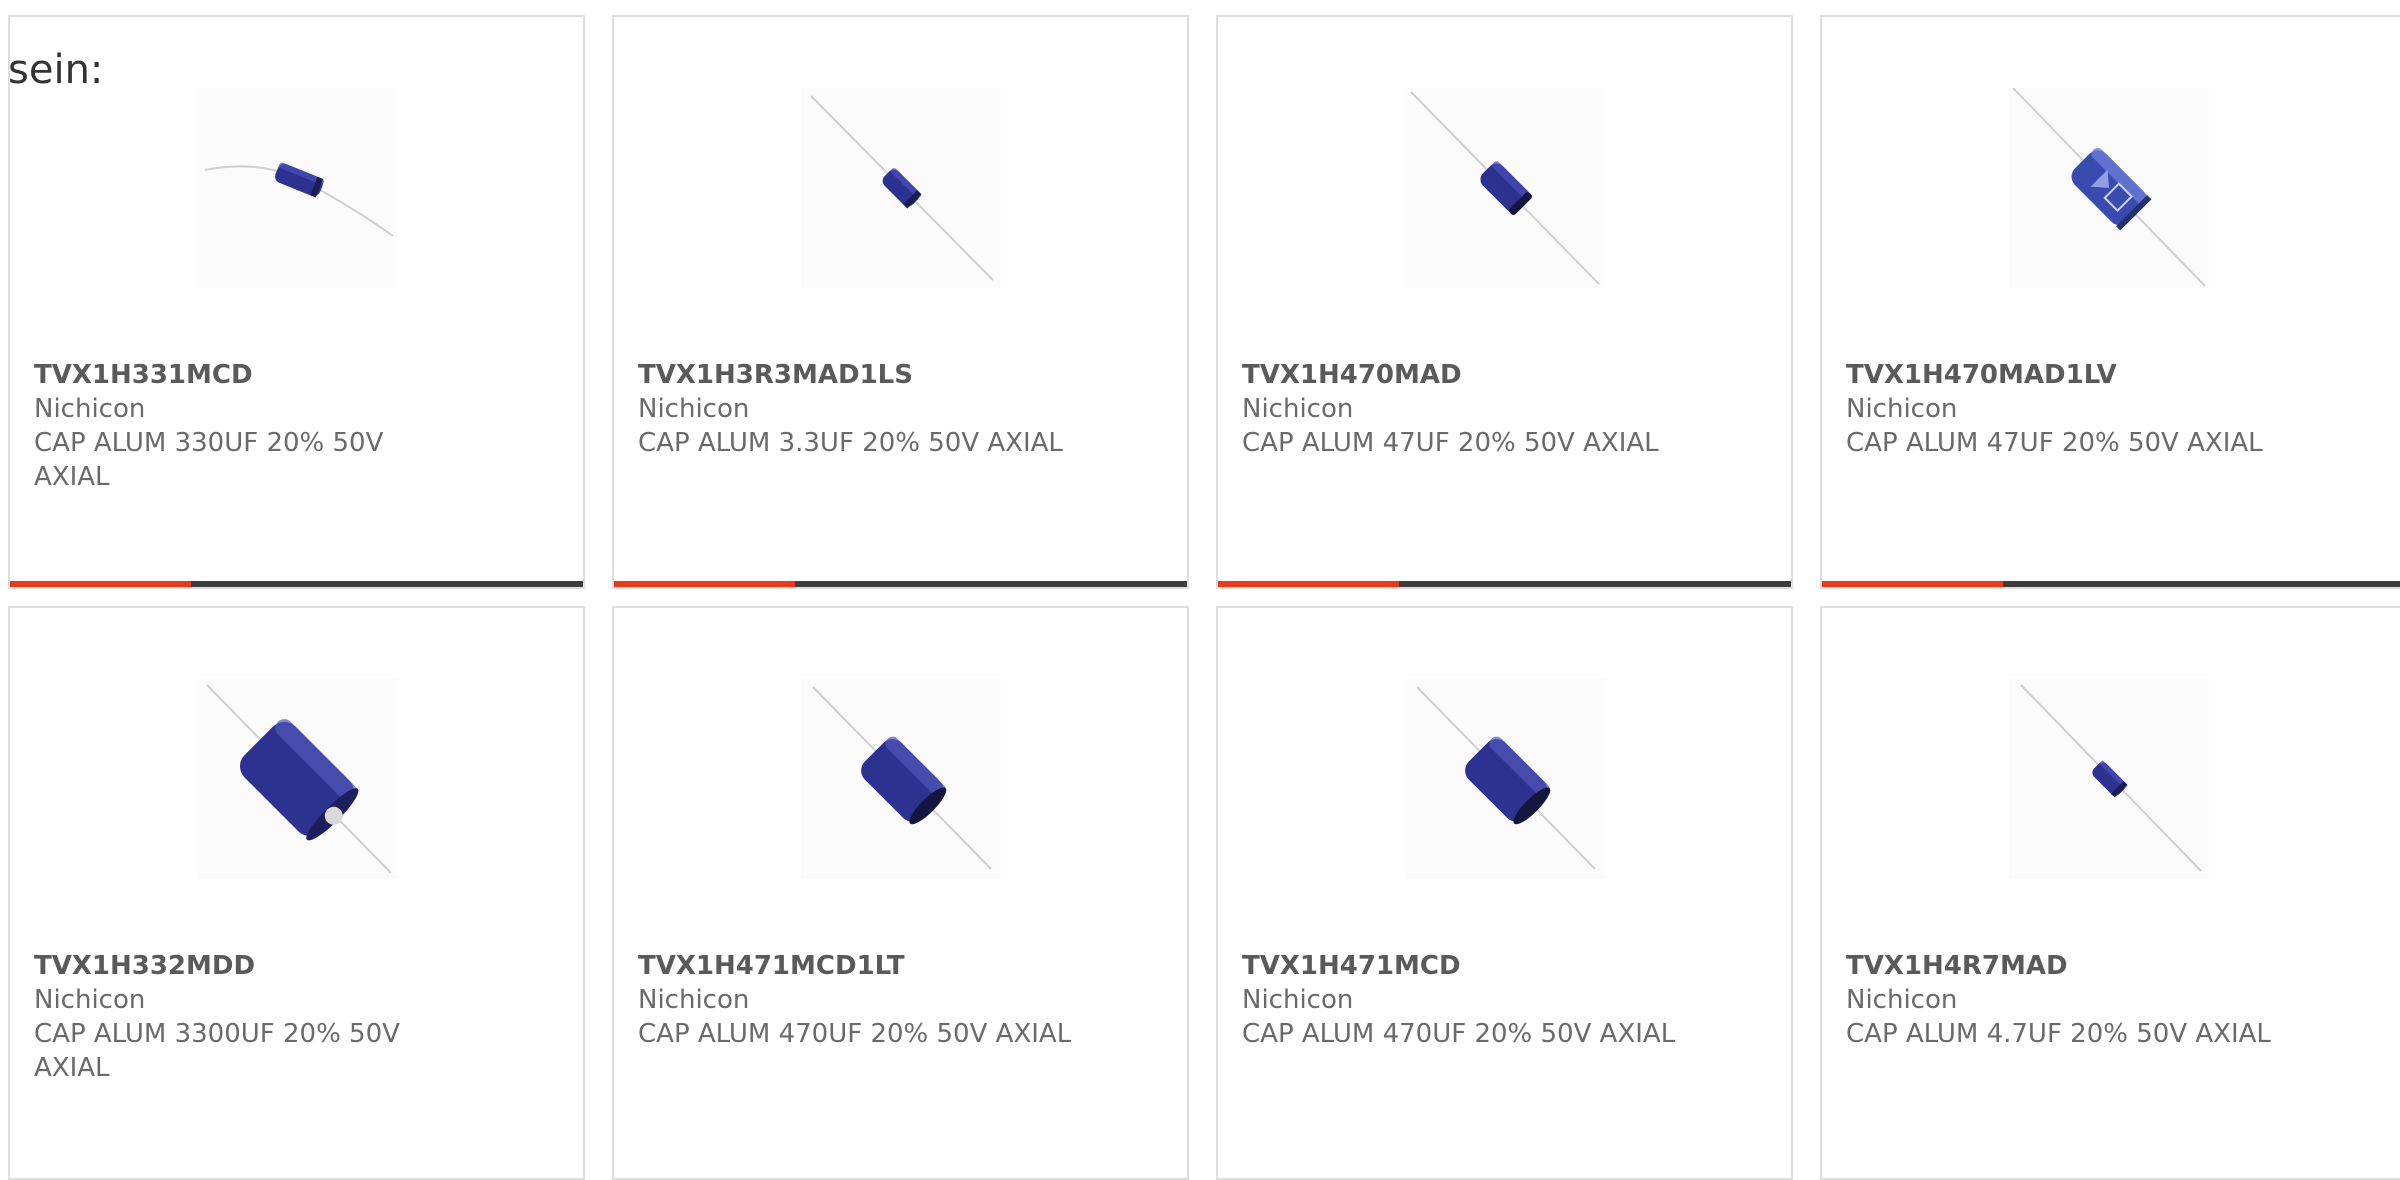 The image size is (2400, 1180). I want to click on part-number: TVX1H332MDD, so click(244, 966).